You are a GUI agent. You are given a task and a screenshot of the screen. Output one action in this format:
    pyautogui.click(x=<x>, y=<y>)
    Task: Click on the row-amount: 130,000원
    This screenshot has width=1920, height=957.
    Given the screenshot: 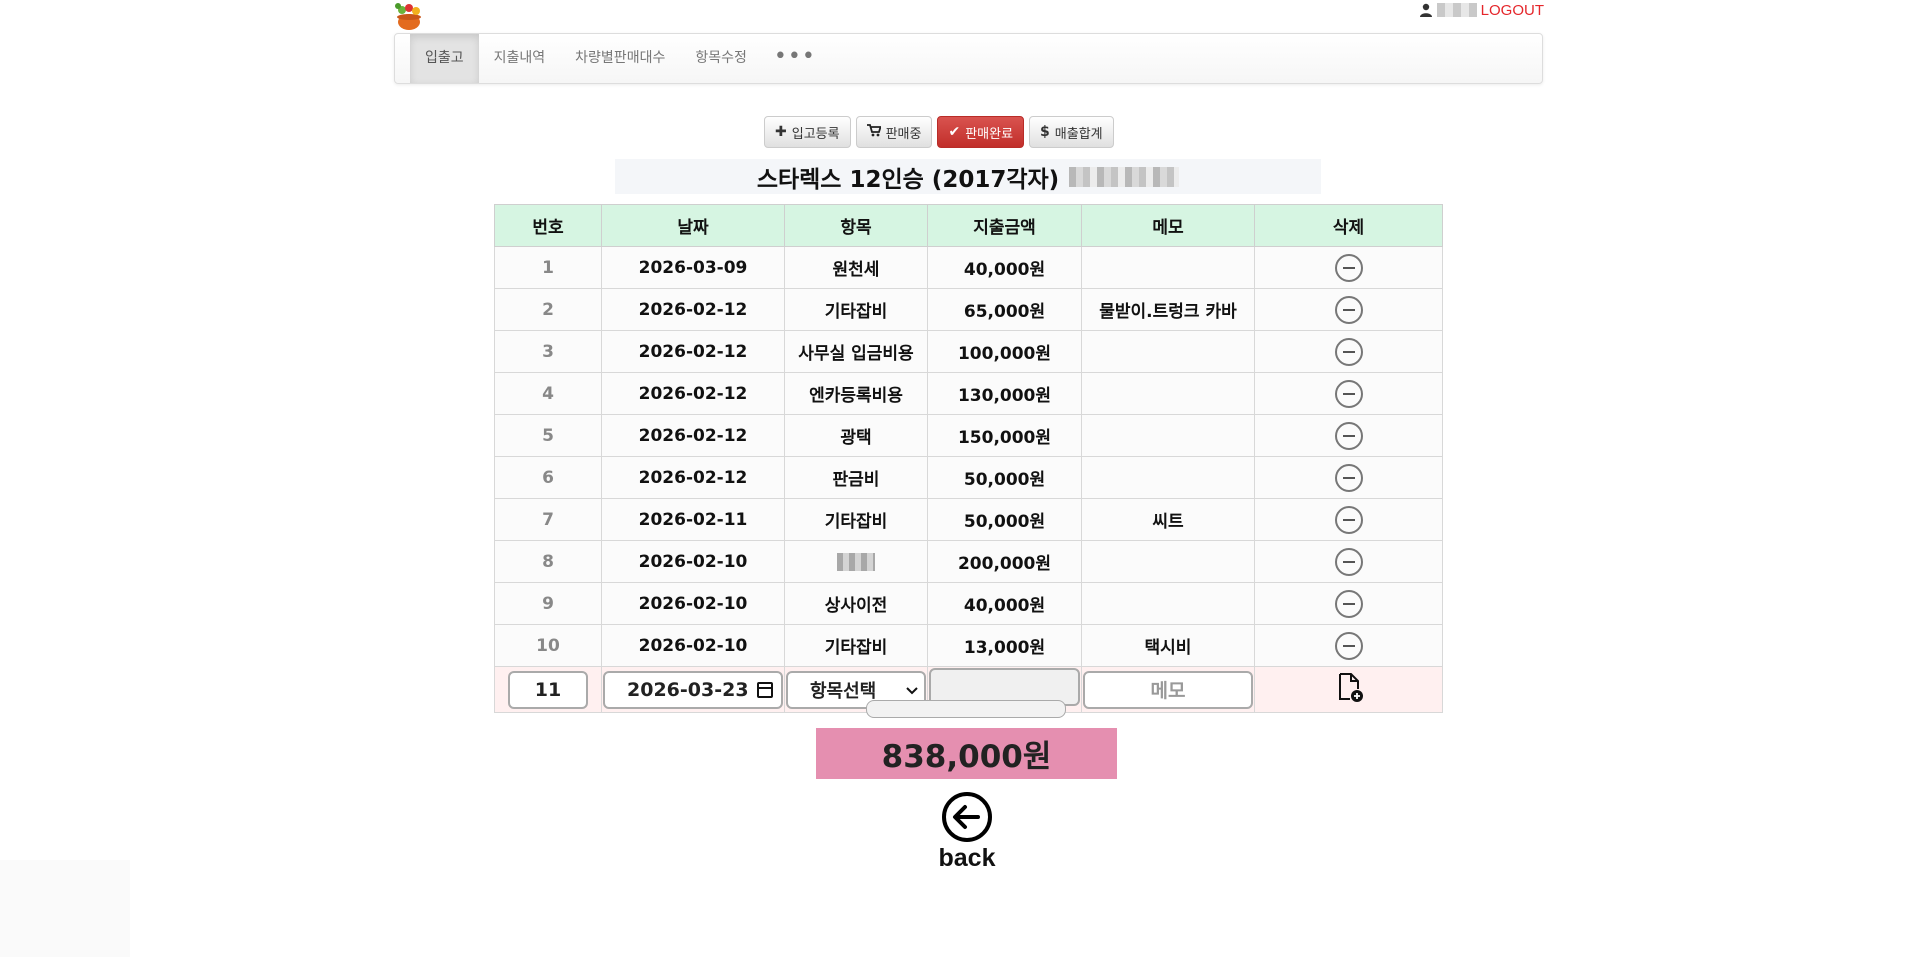 What is the action you would take?
    pyautogui.click(x=1004, y=393)
    